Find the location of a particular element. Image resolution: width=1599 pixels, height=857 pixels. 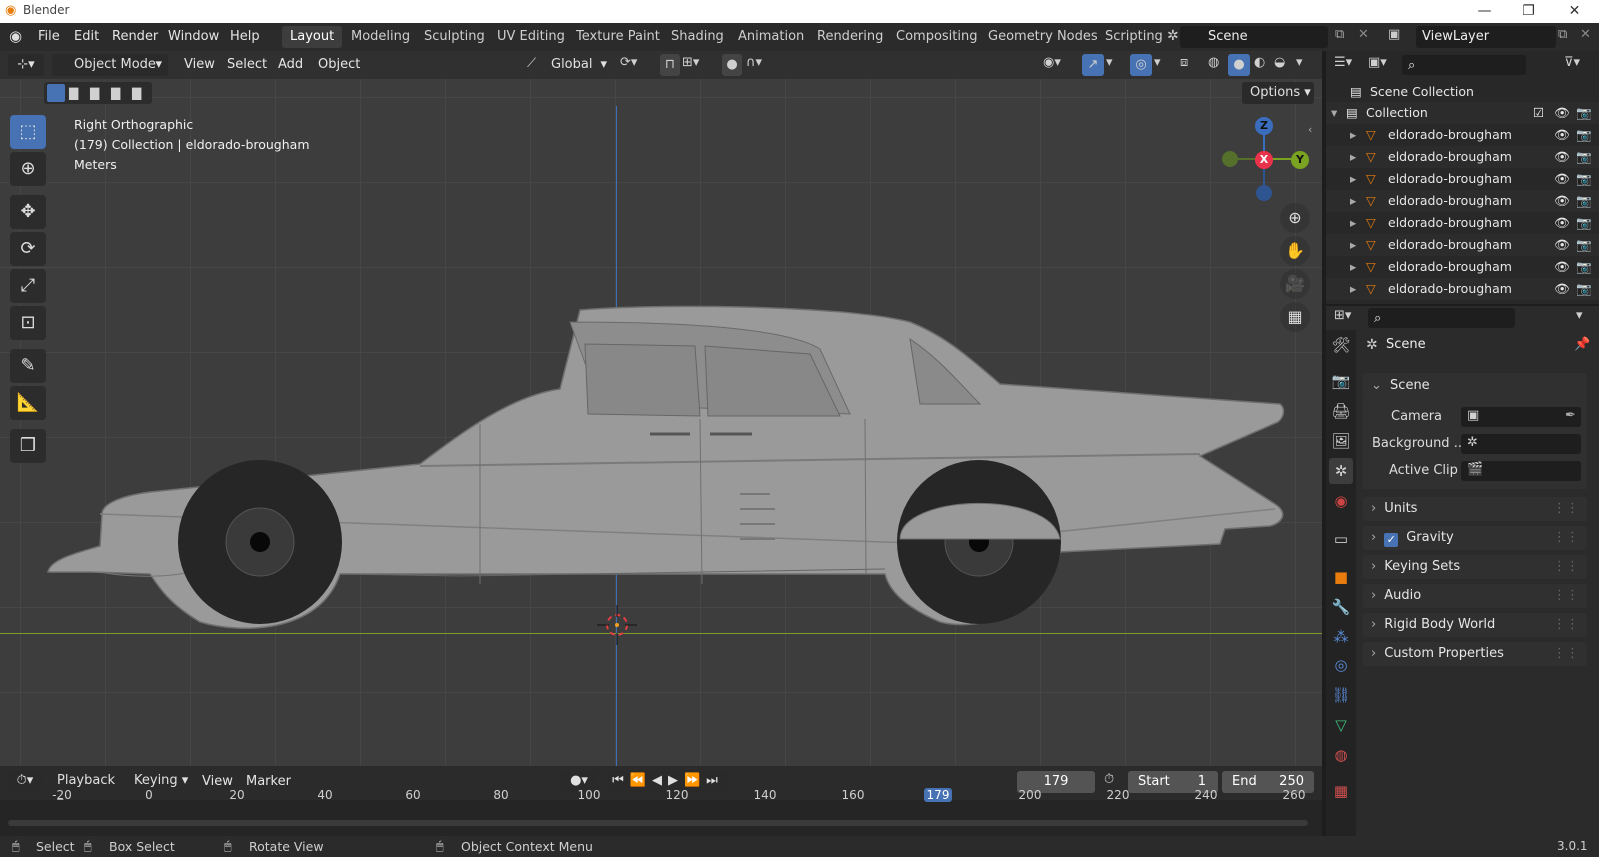

visibility-icon: ◉▾ is located at coordinates (1052, 62).